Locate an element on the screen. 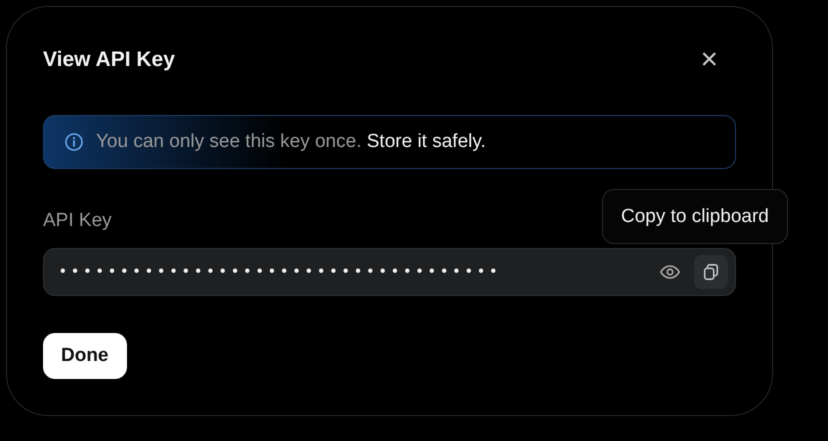  dialog-title: View API Key is located at coordinates (109, 60).